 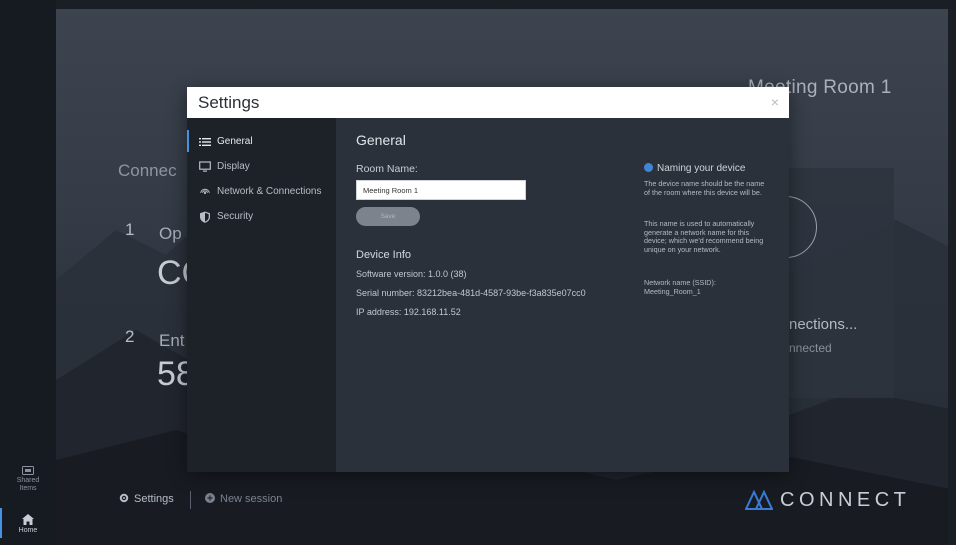 I want to click on home-label: Home, so click(x=28, y=530).